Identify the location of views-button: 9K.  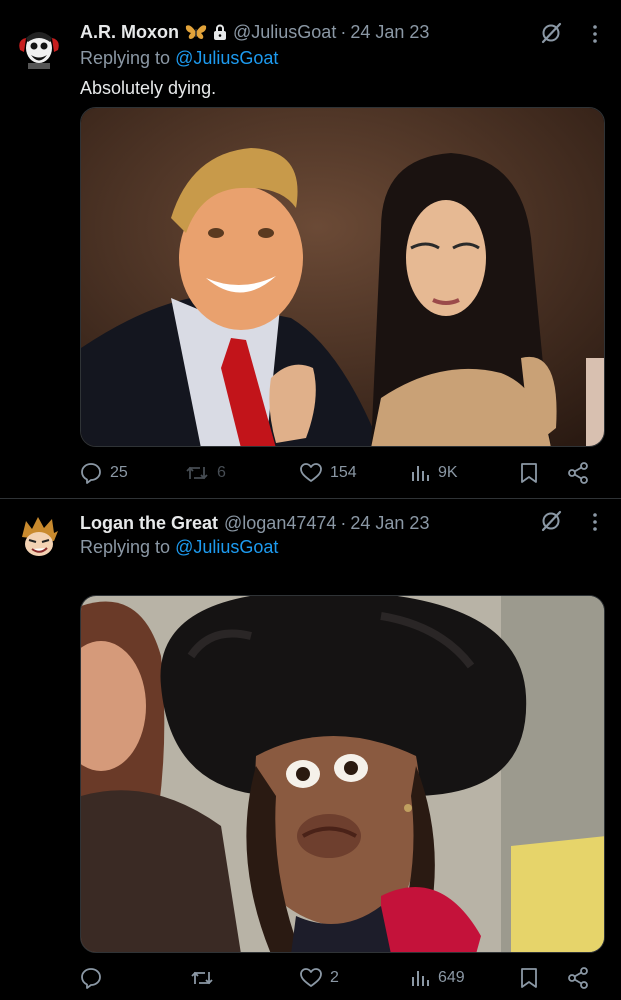
(434, 473).